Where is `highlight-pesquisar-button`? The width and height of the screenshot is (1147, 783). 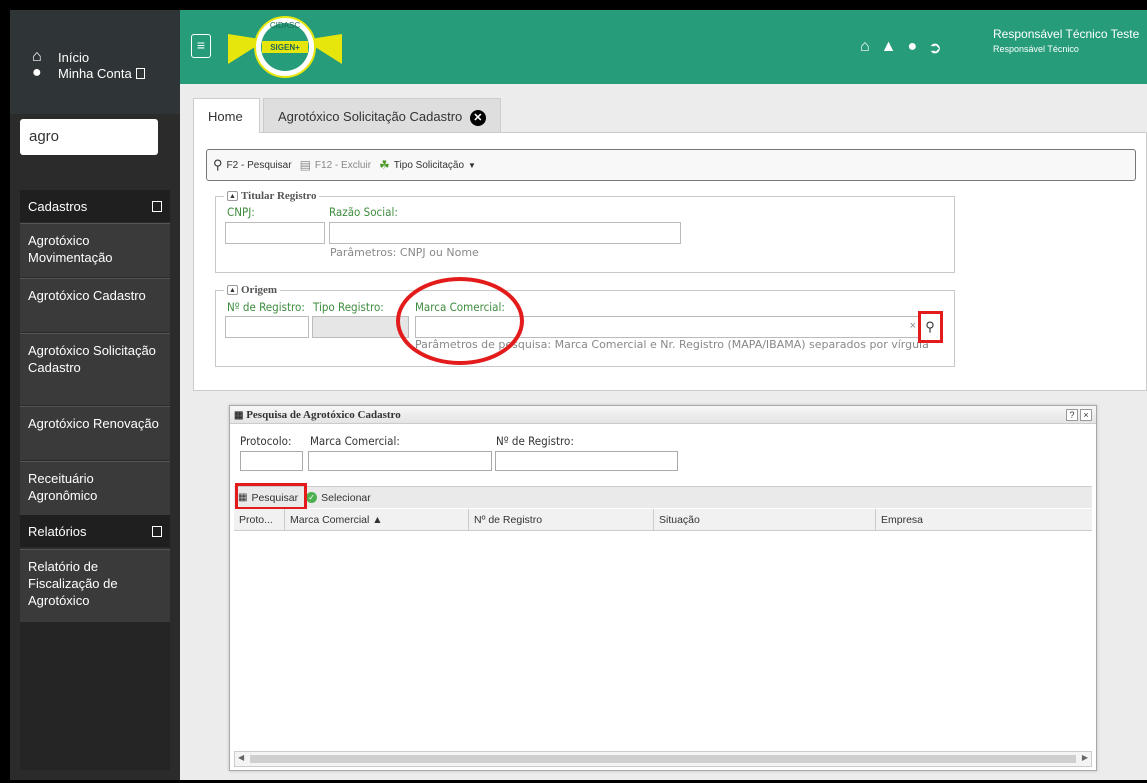
highlight-pesquisar-button is located at coordinates (271, 496).